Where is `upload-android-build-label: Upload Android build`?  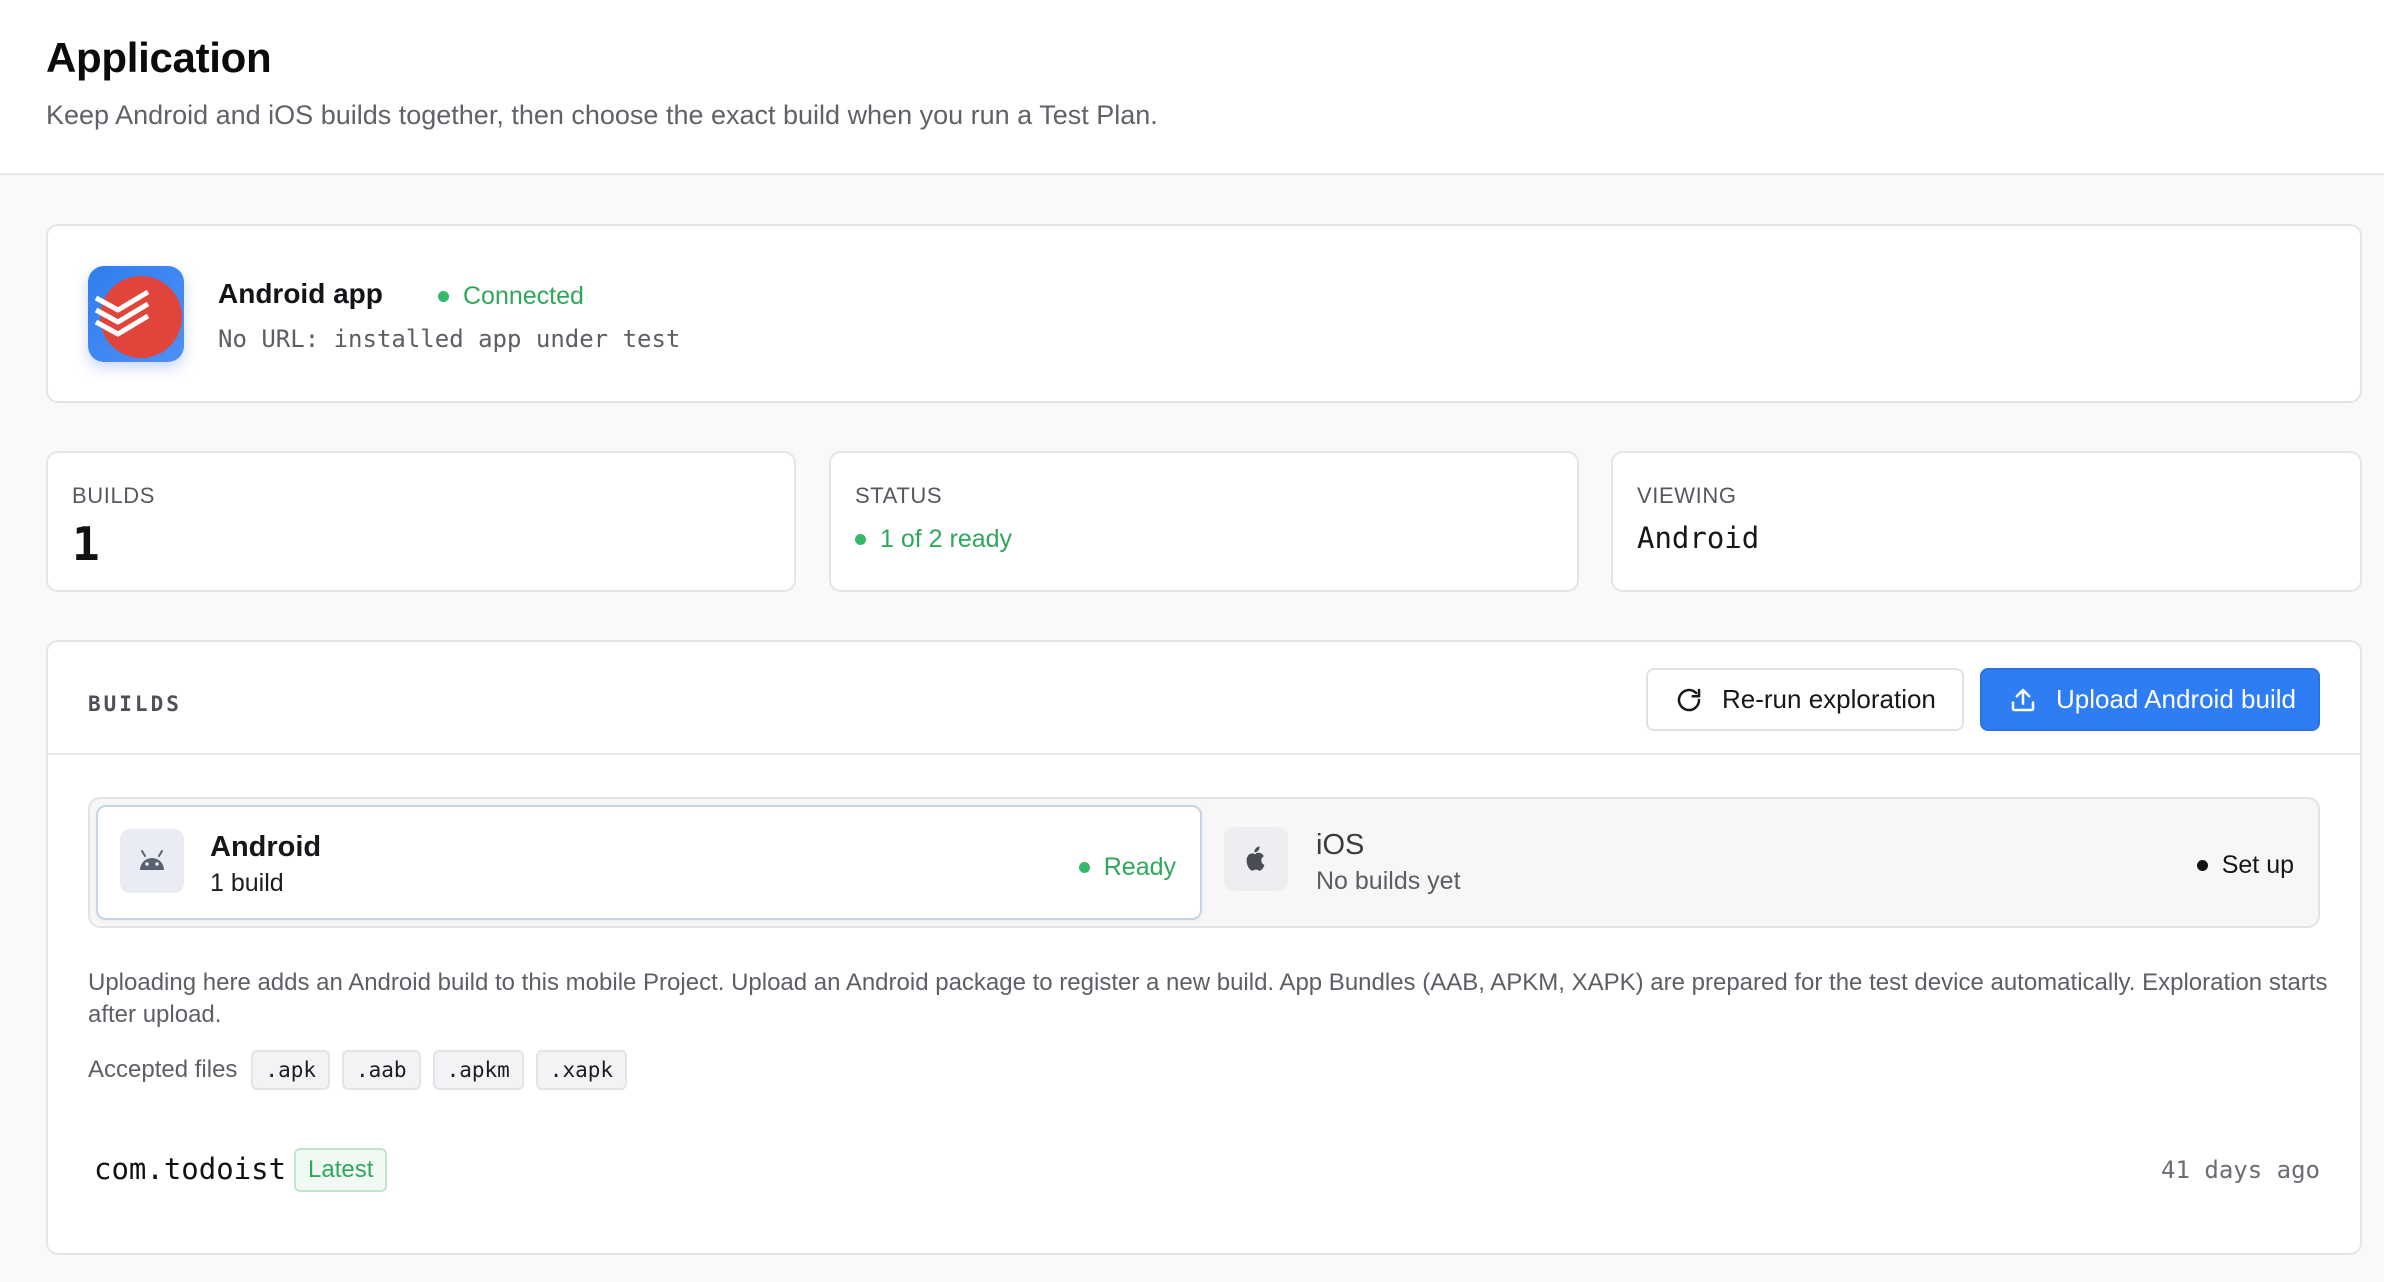
upload-android-build-label: Upload Android build is located at coordinates (2176, 699).